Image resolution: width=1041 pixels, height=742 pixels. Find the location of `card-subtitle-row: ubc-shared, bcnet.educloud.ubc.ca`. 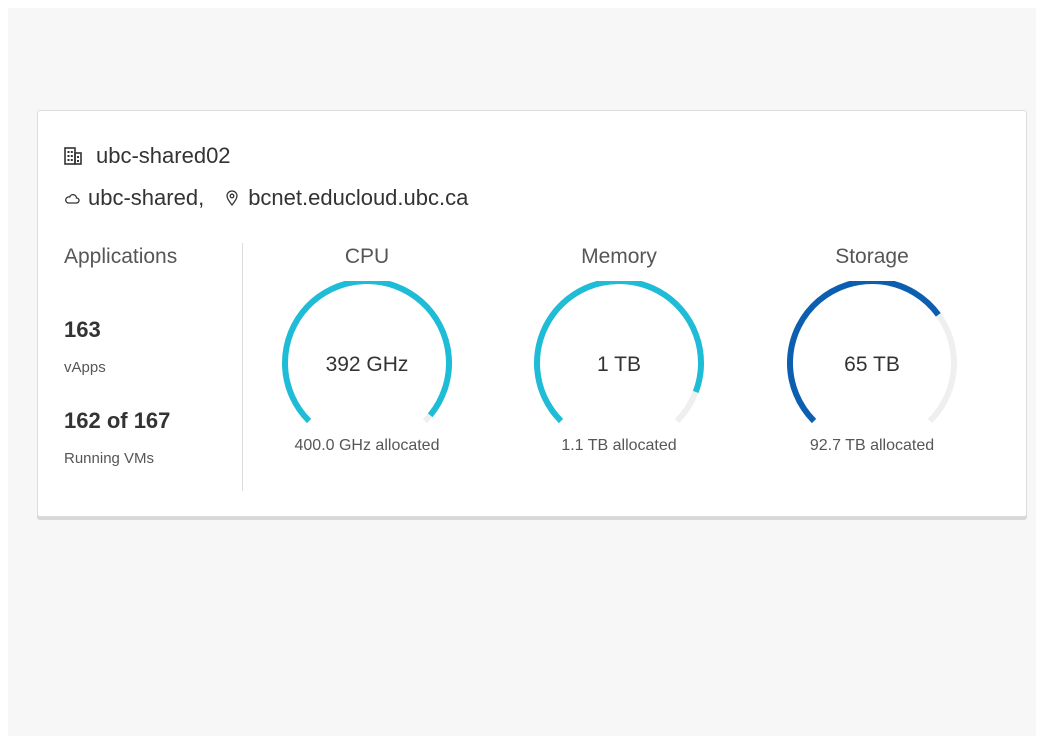

card-subtitle-row: ubc-shared, bcnet.educloud.ubc.ca is located at coordinates (266, 198).